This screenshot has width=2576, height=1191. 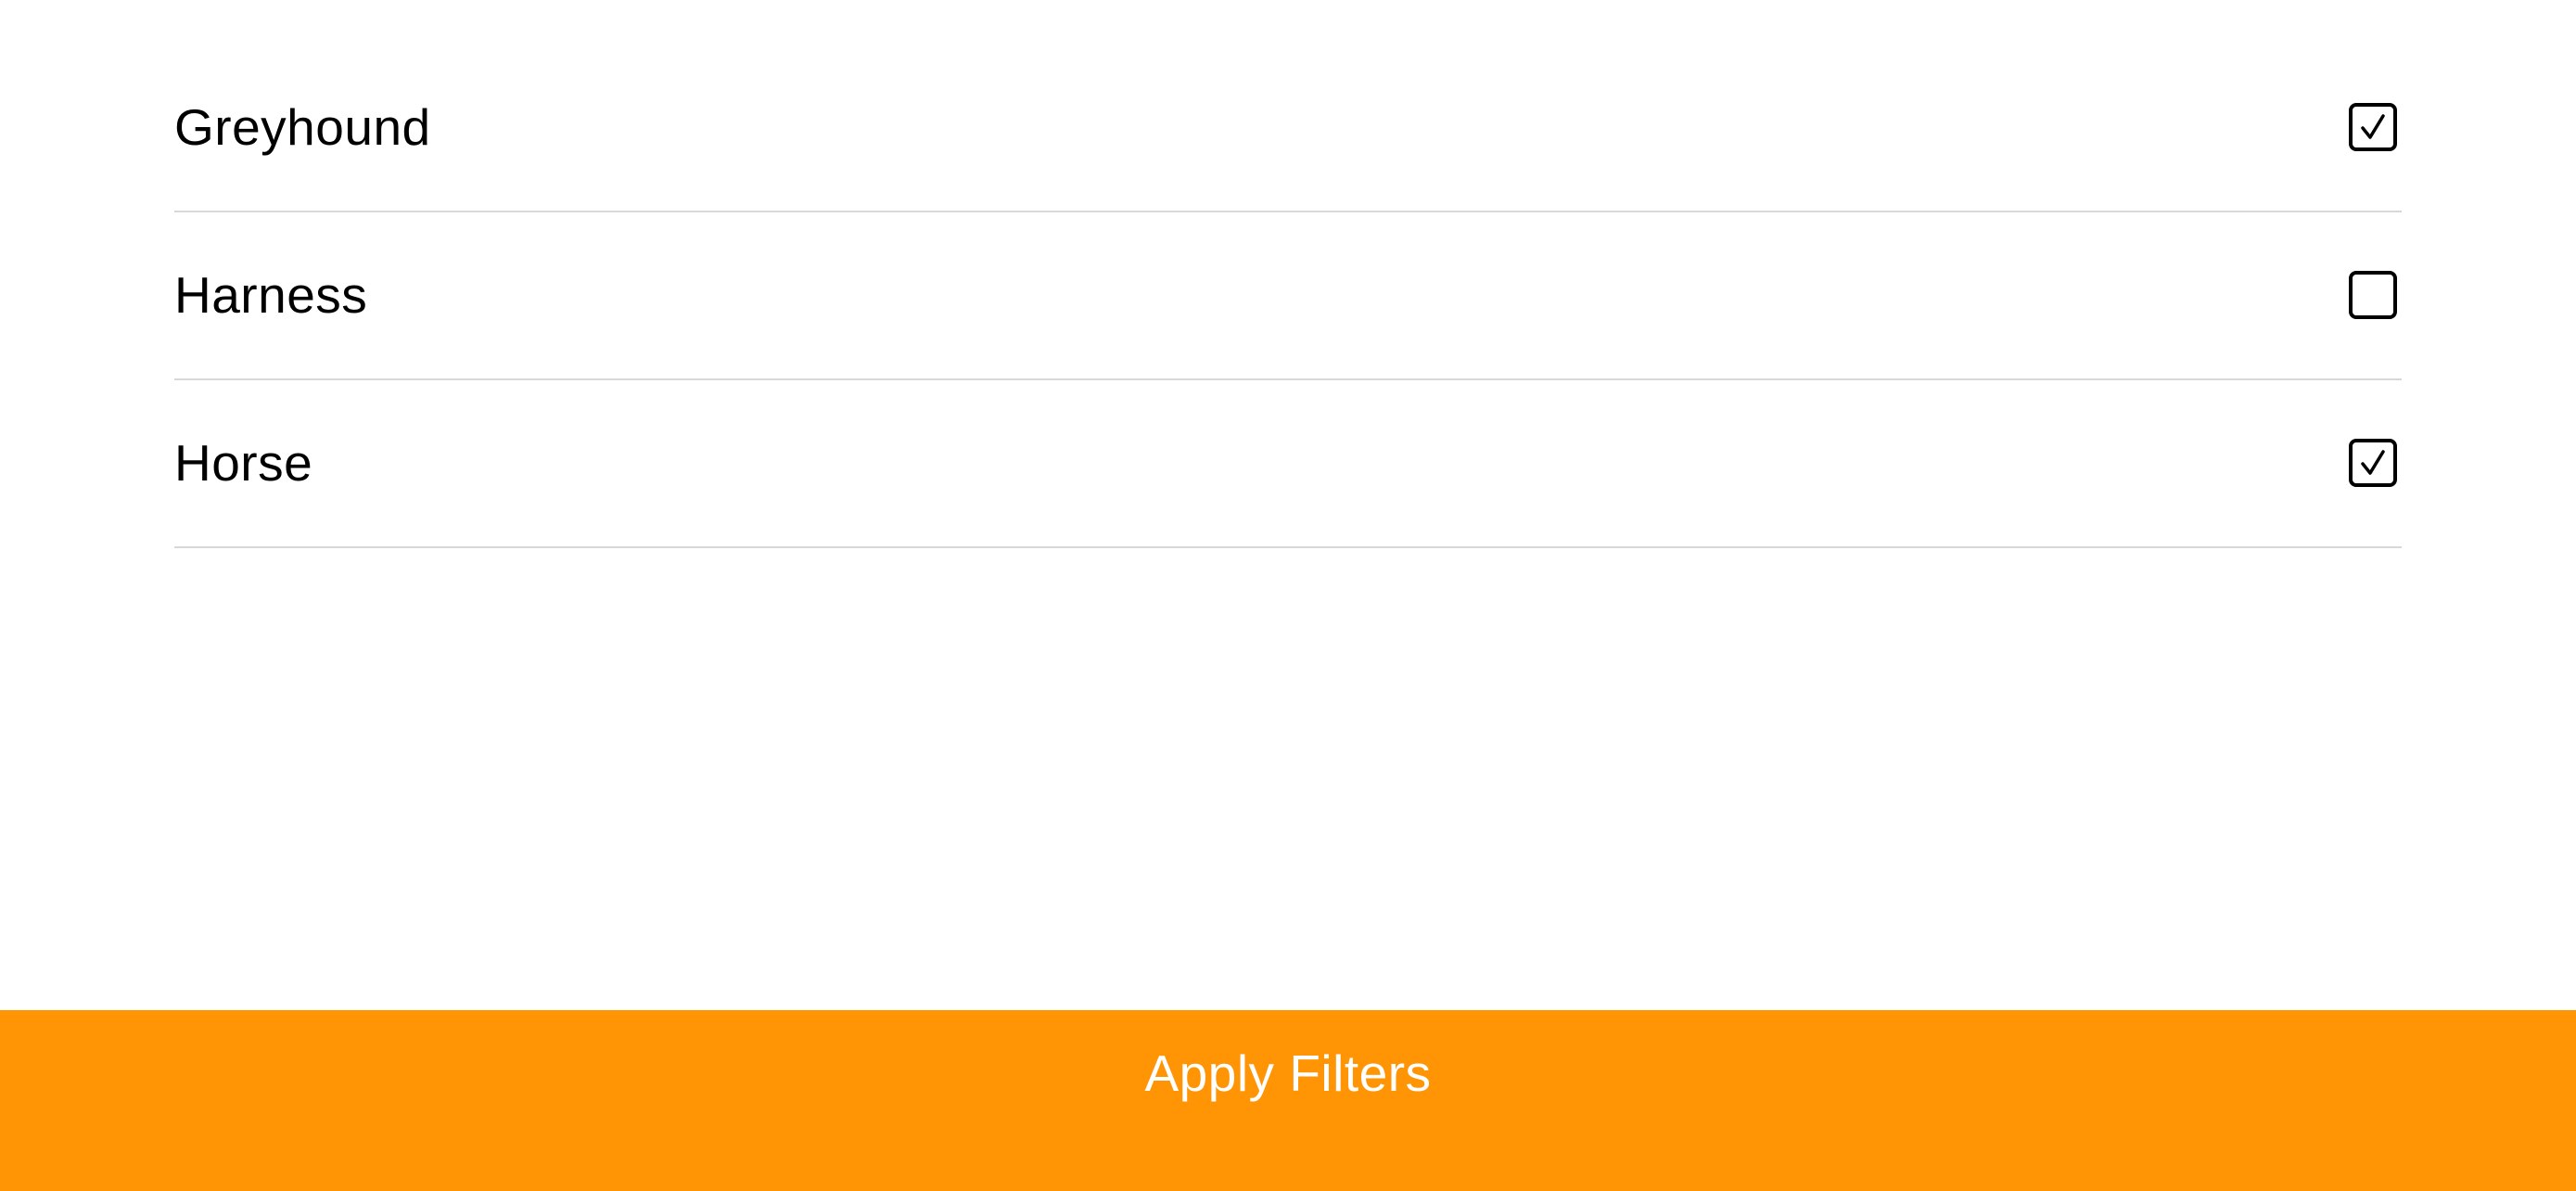 What do you see at coordinates (2373, 295) in the screenshot?
I see `checkbox-unchecked-icon` at bounding box center [2373, 295].